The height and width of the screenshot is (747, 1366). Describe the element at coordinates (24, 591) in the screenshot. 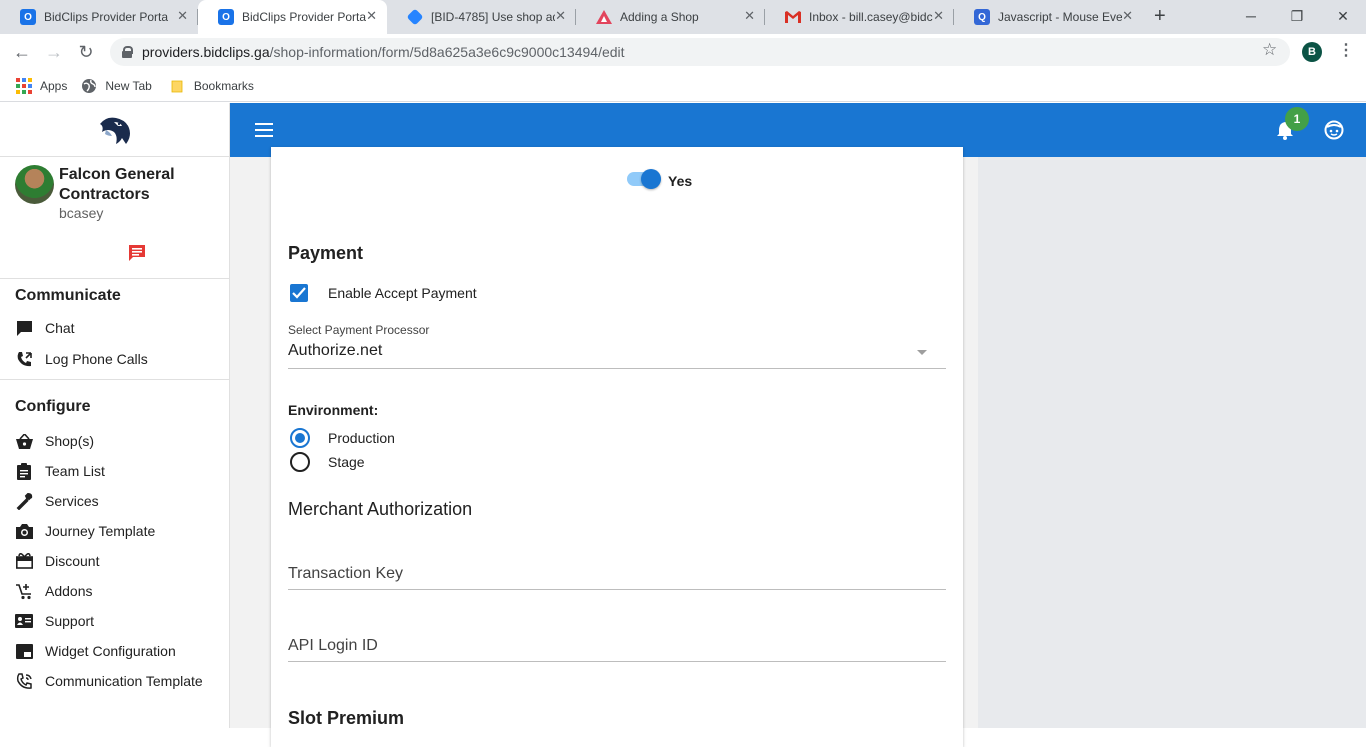

I see `cart-plus-icon` at that location.